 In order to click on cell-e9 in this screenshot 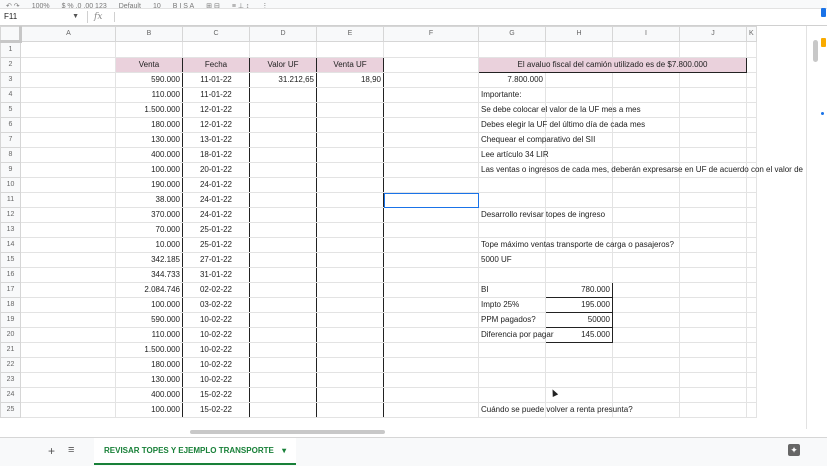, I will do `click(350, 170)`.